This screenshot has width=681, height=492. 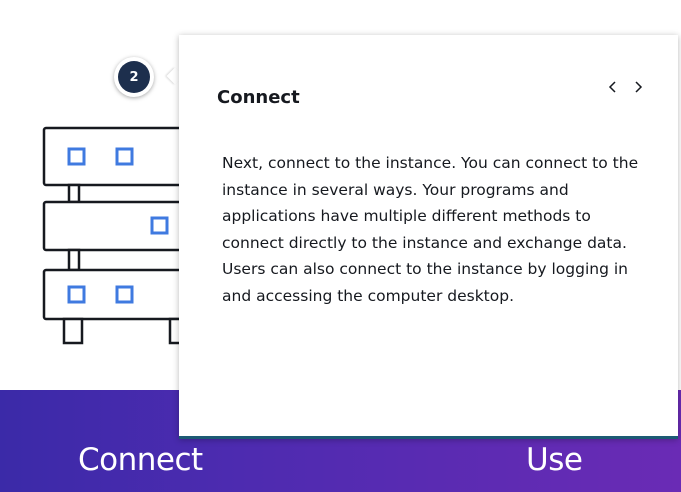 What do you see at coordinates (119, 294) in the screenshot?
I see `server-unit-bottom` at bounding box center [119, 294].